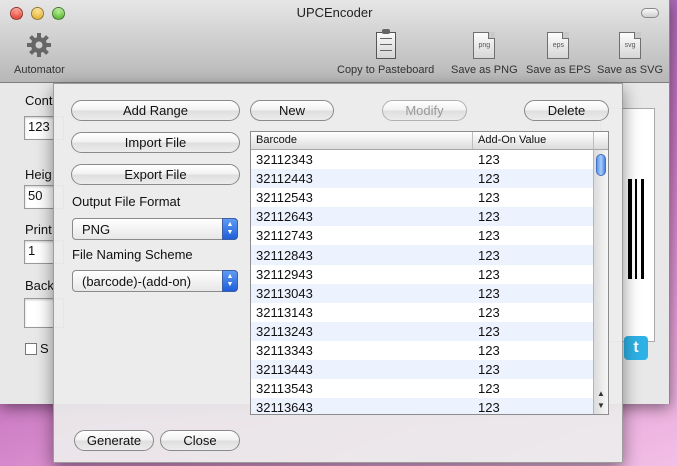 The width and height of the screenshot is (677, 466). Describe the element at coordinates (429, 388) in the screenshot. I see `table-row: 32113543 123` at that location.